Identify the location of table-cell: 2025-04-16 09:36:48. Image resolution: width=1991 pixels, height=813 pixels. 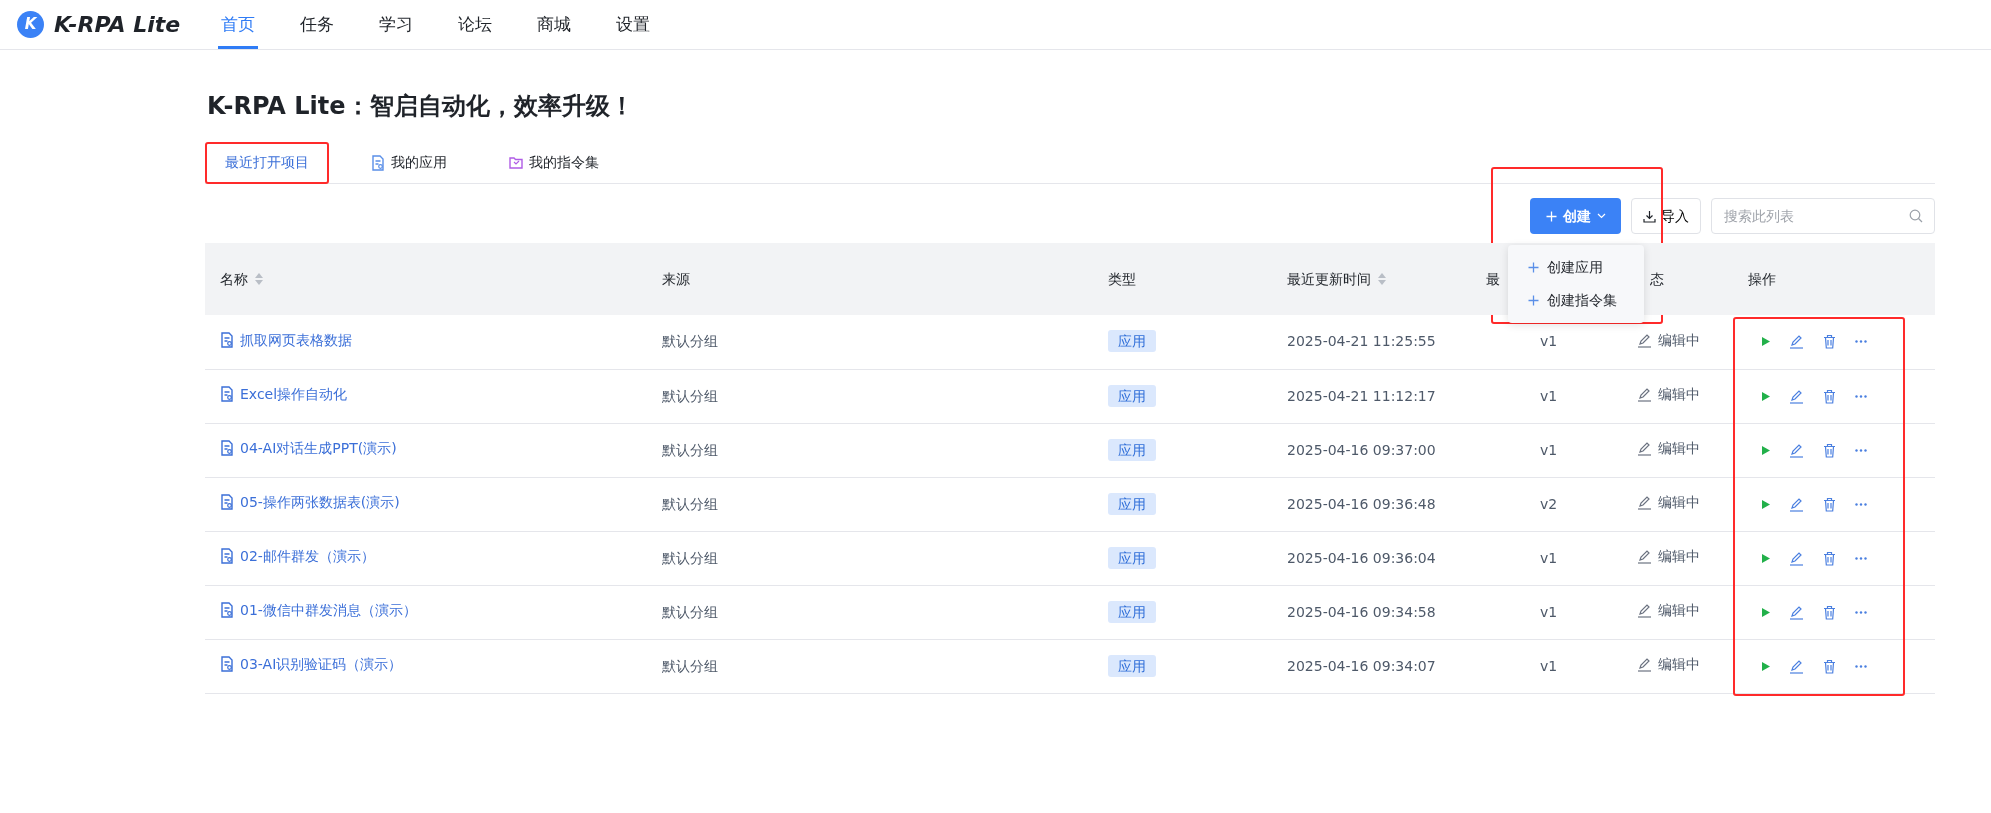
(1361, 503).